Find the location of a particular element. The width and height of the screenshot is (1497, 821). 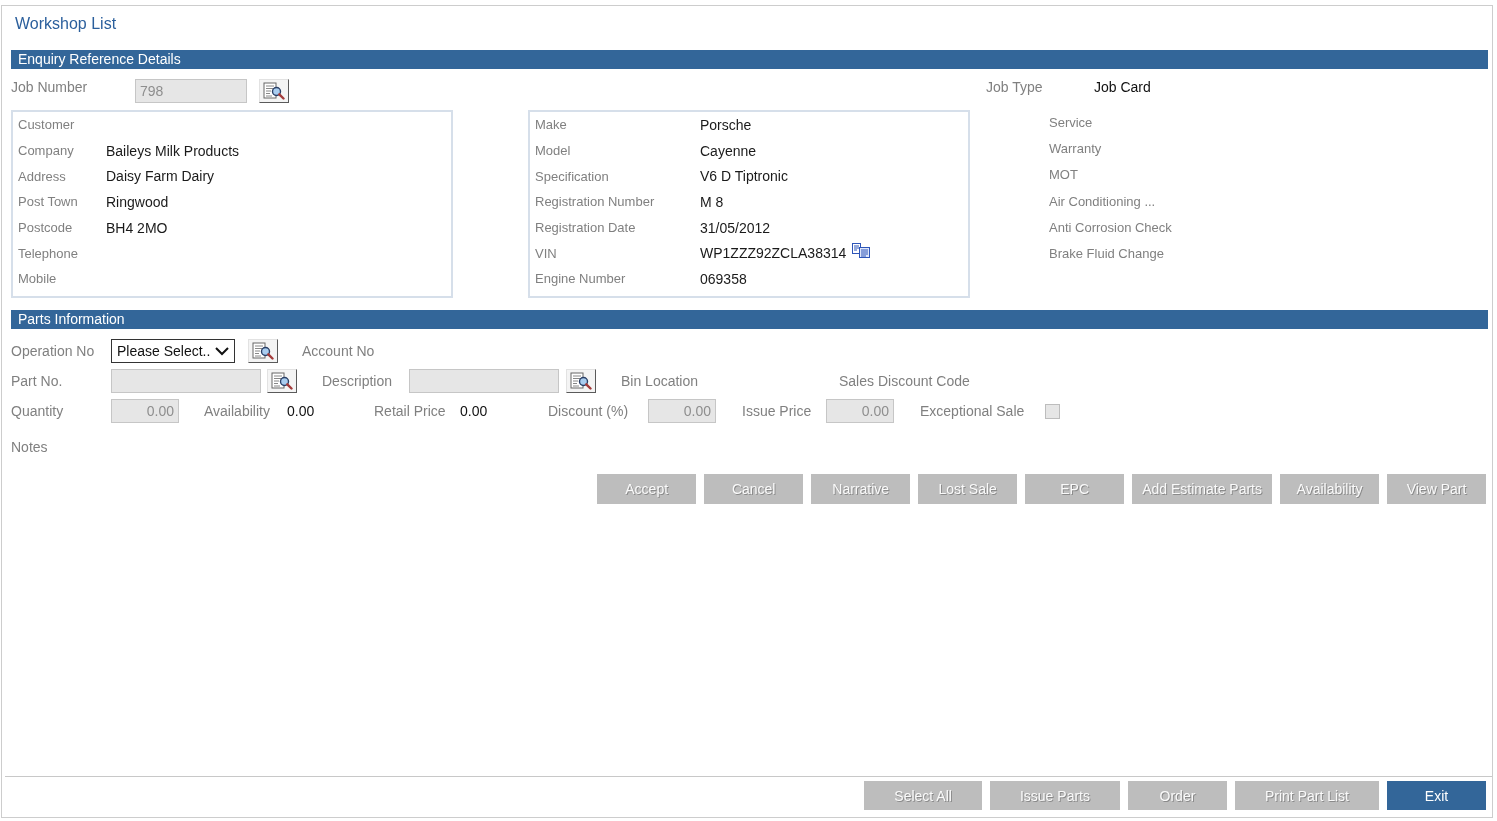

field-label: Operation No is located at coordinates (53, 351).